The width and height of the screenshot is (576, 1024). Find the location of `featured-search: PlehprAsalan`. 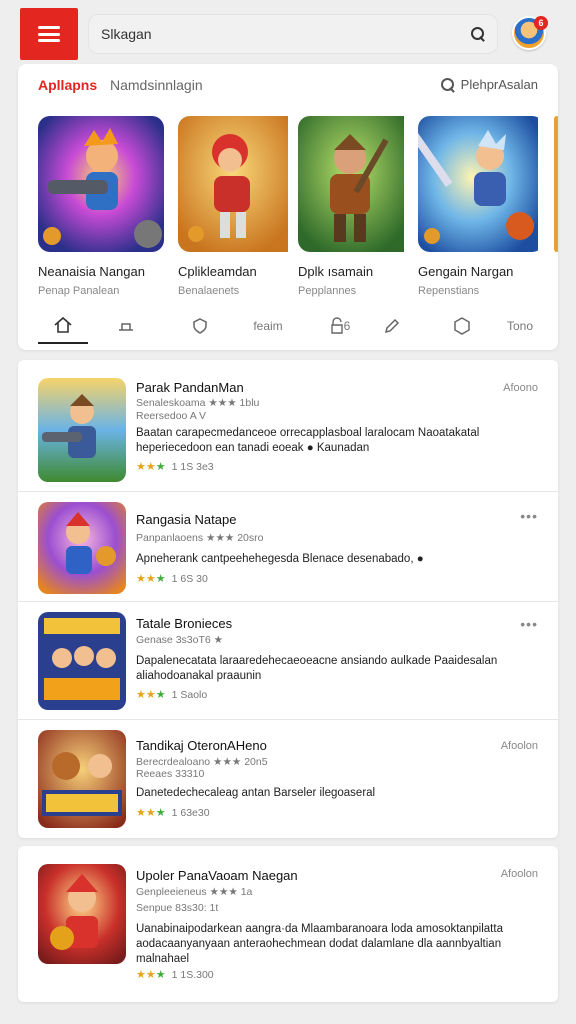

featured-search: PlehprAsalan is located at coordinates (489, 84).